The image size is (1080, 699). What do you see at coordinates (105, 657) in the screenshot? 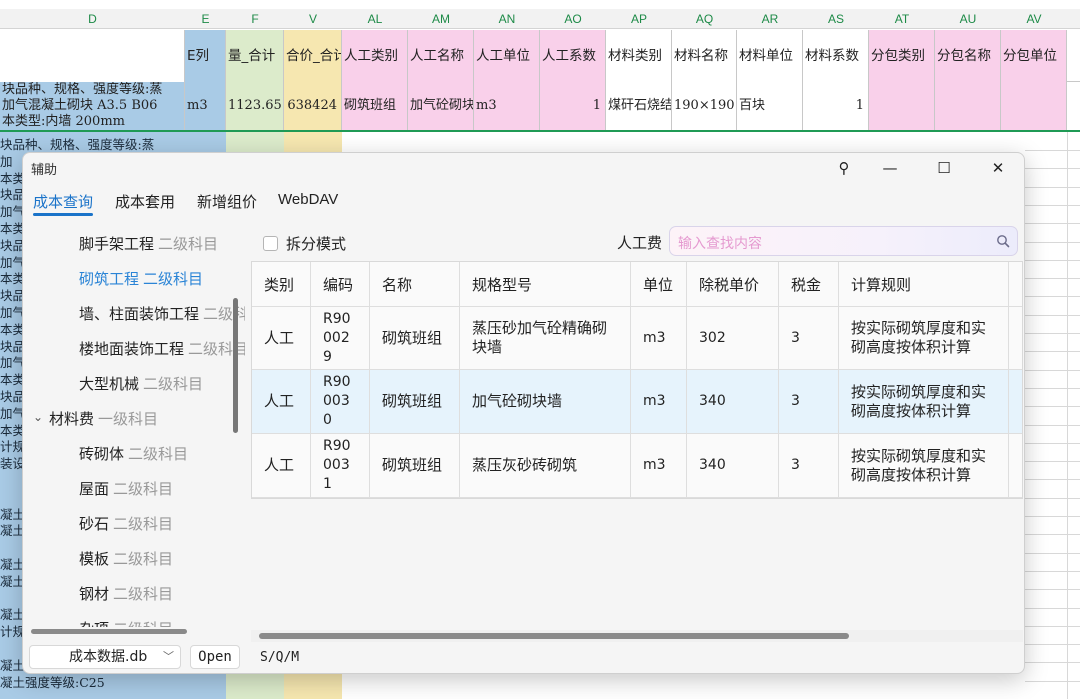
I see `database-select: 成本数据.db ﹀` at bounding box center [105, 657].